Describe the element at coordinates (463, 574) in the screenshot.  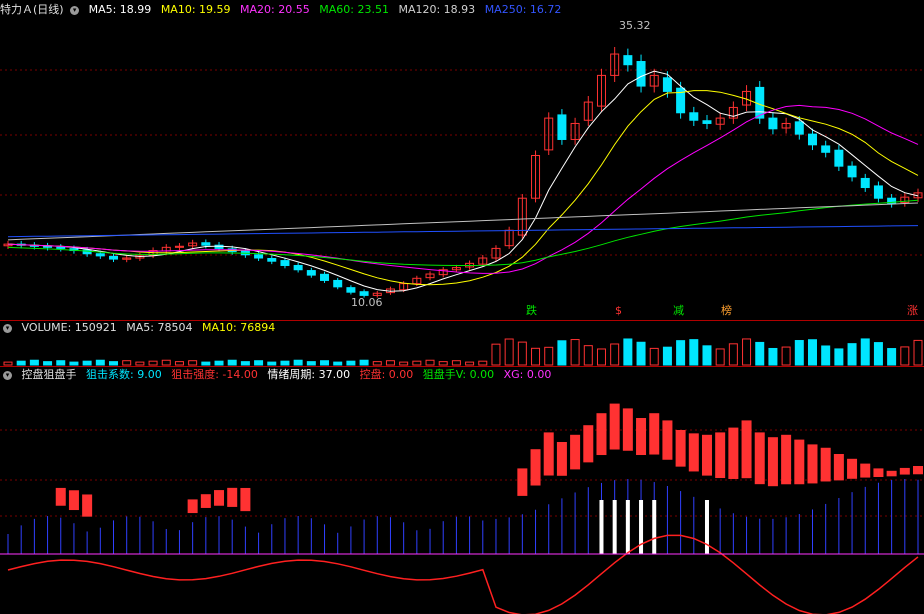
I see `oscillator-line` at that location.